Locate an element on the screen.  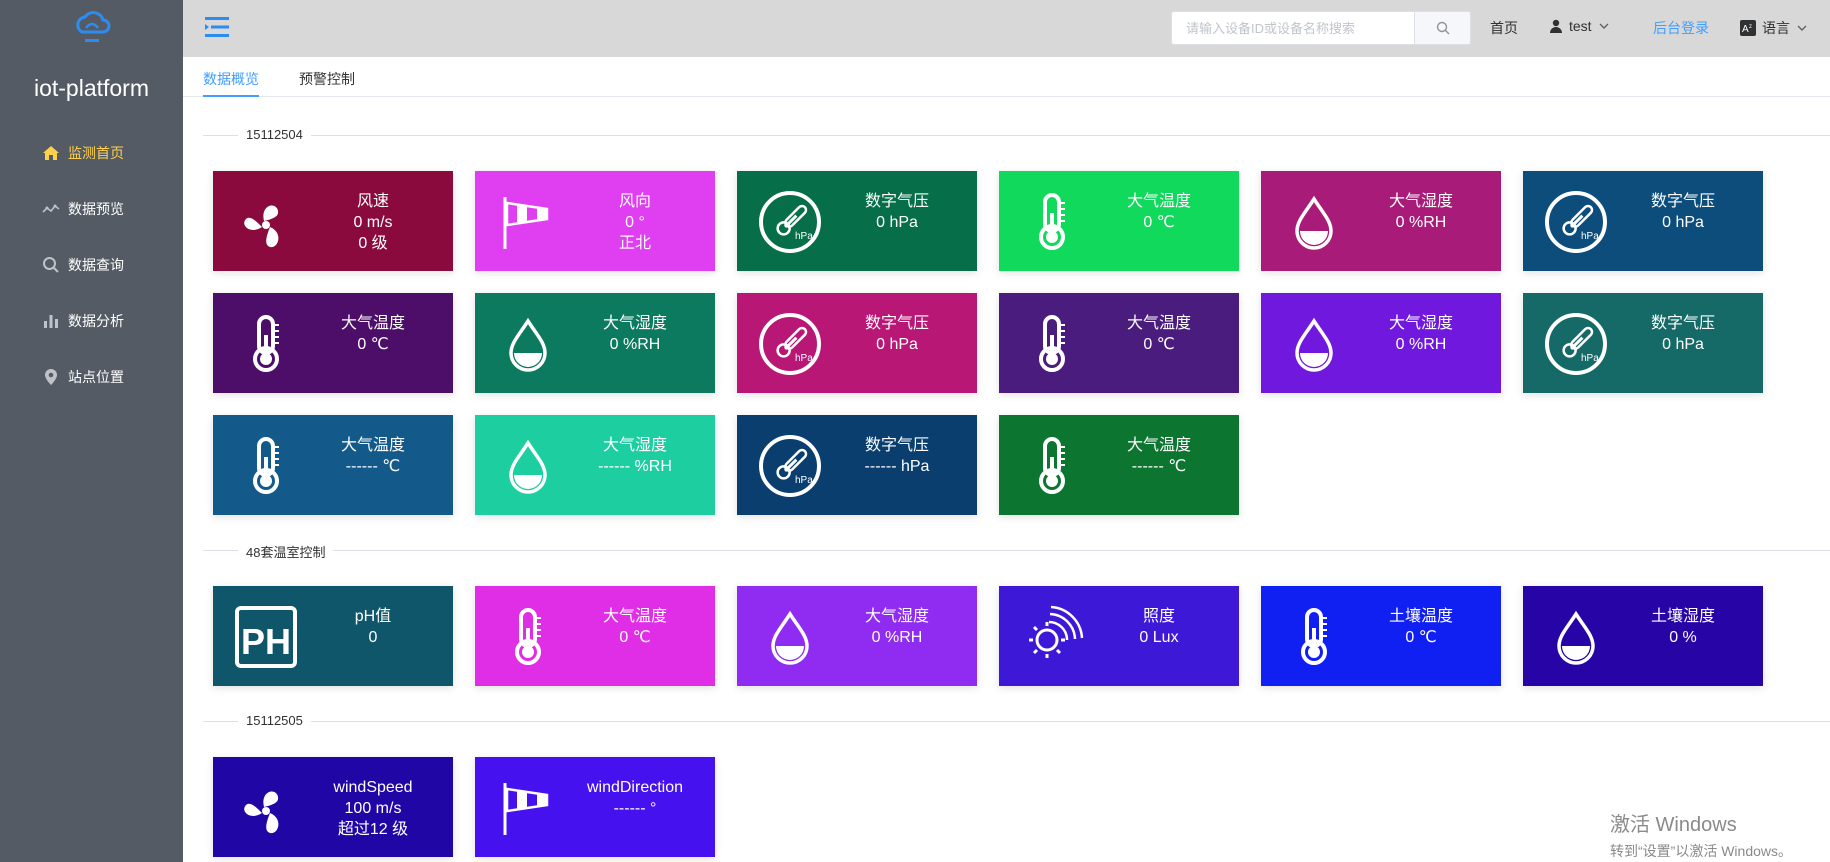
logo is located at coordinates (91, 26).